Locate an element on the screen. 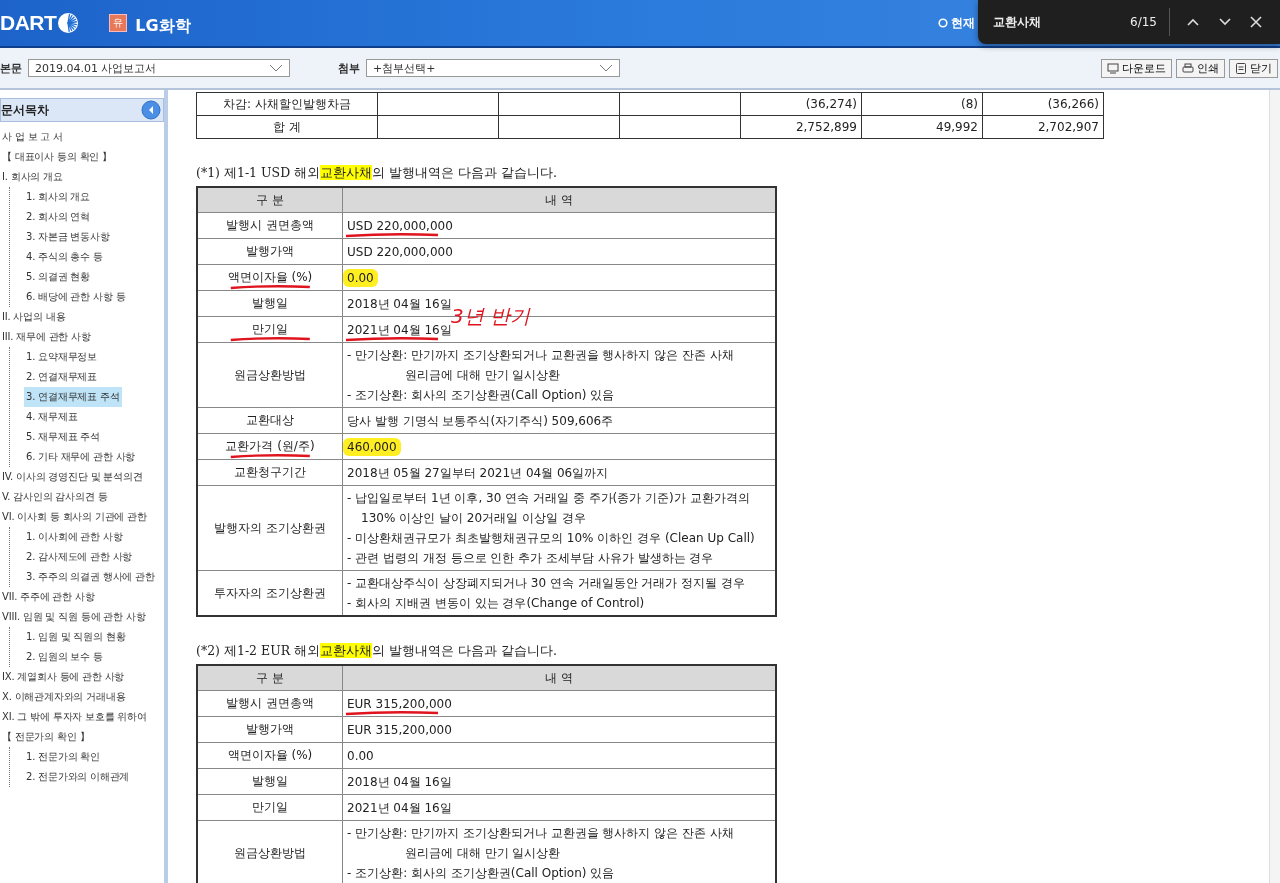  table-cell: 당사 발행 기명식 보통주식(자기주식) 509,606주 is located at coordinates (480, 420).